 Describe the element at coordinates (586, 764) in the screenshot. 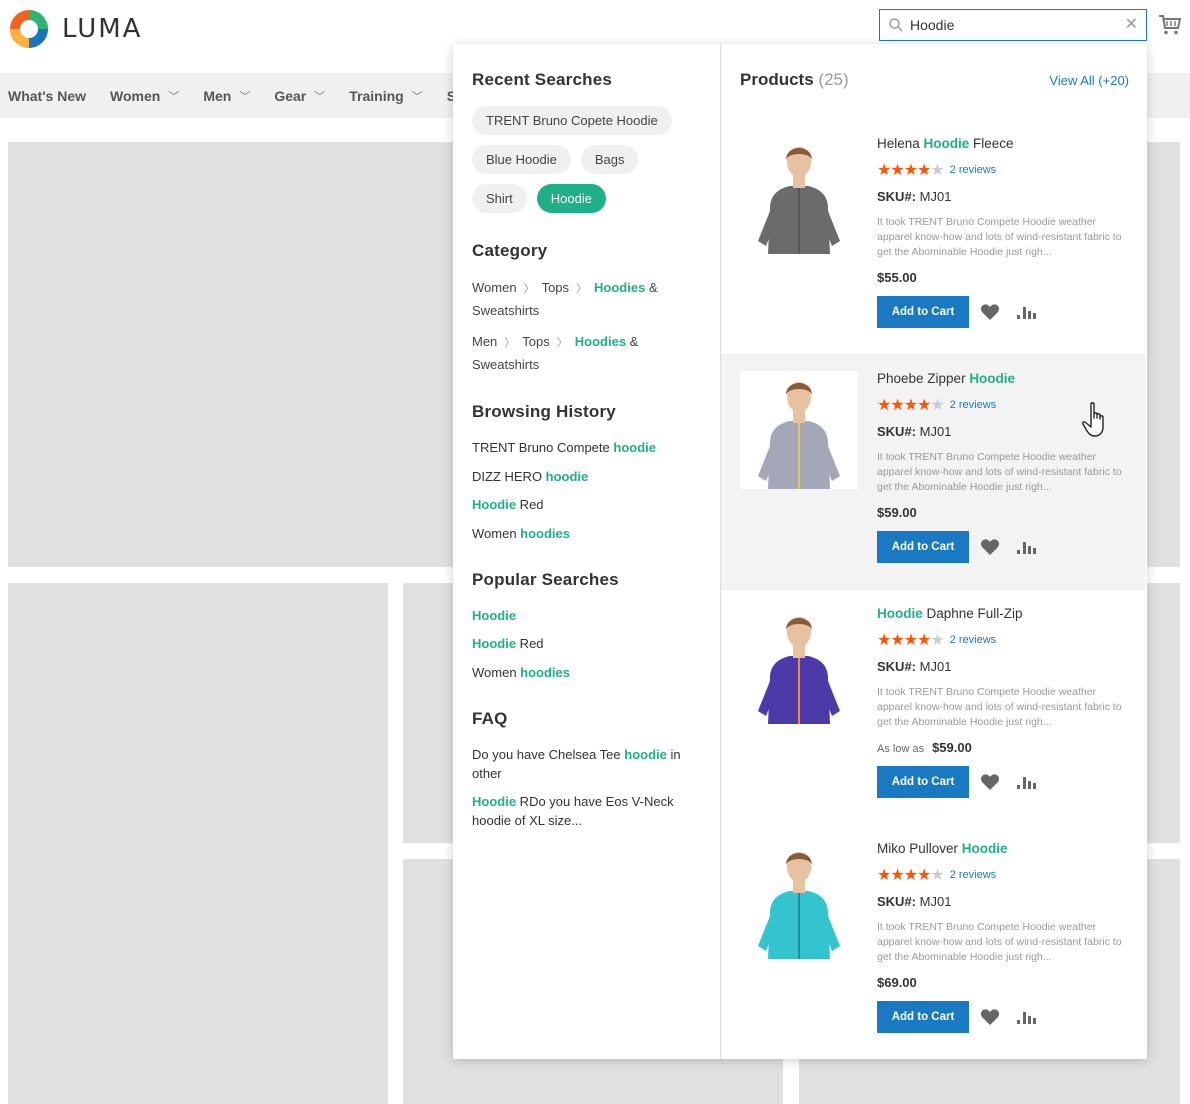

I see `faq-item: Do you have Chelsea Tee hoodie in other` at that location.